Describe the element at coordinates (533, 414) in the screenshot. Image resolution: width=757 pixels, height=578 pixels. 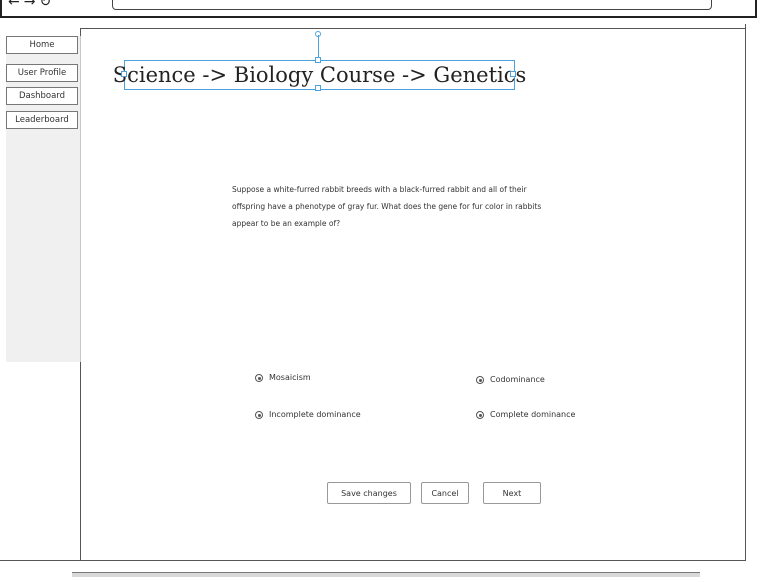
I see `option-label: Complete dominance` at that location.